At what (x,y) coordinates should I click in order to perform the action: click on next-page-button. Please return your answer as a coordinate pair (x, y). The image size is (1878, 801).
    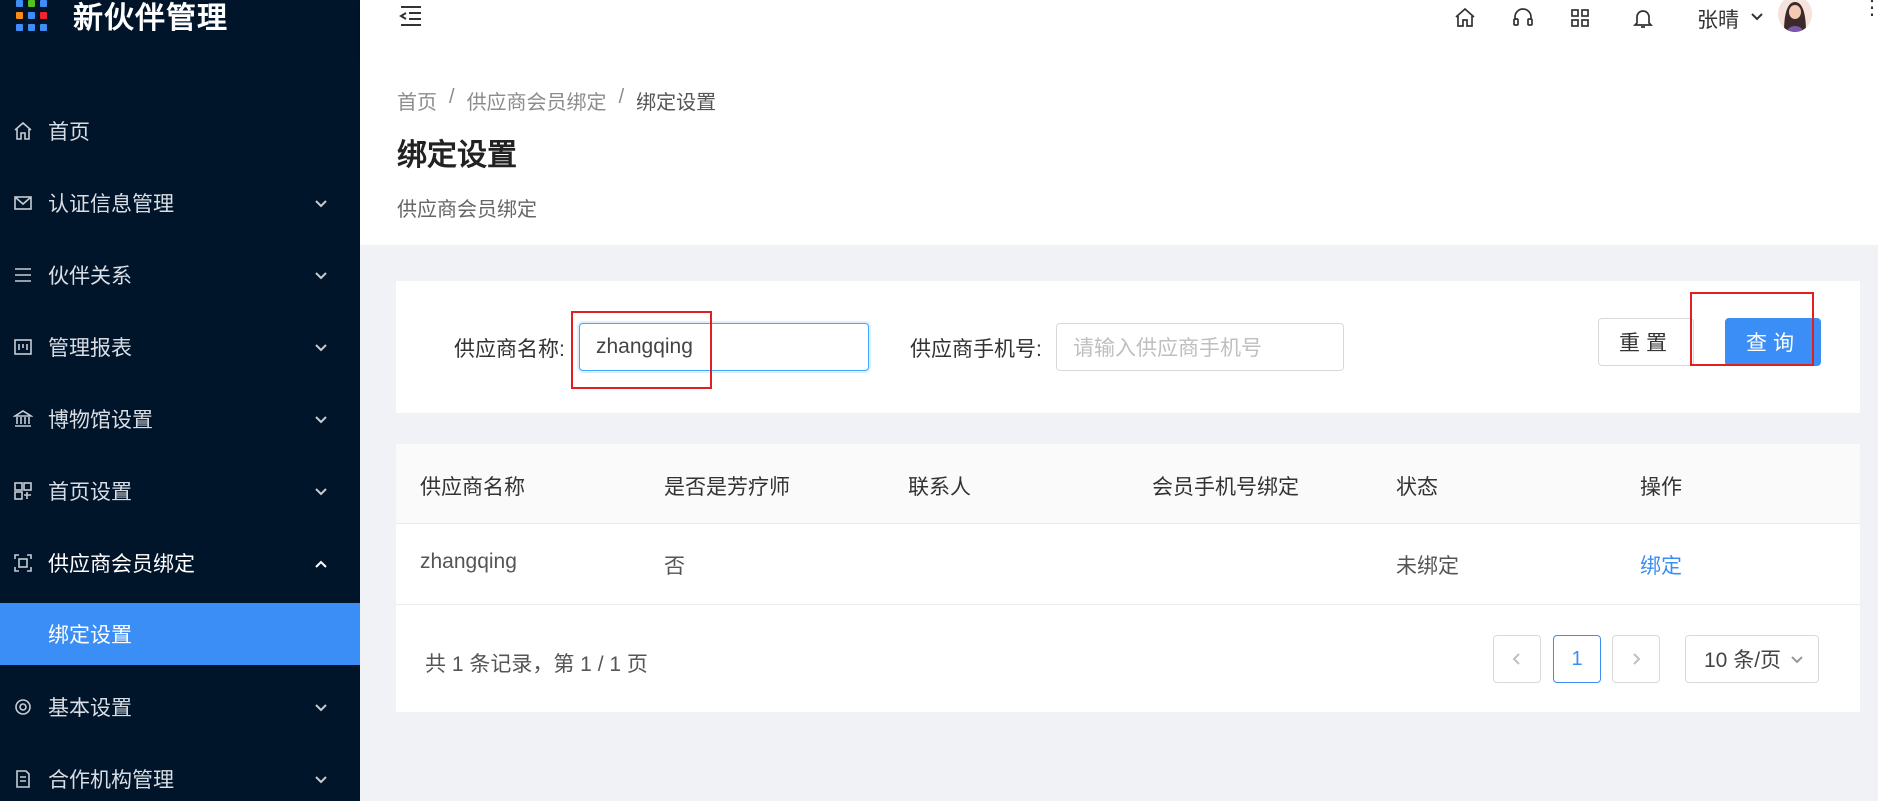
    Looking at the image, I should click on (1636, 659).